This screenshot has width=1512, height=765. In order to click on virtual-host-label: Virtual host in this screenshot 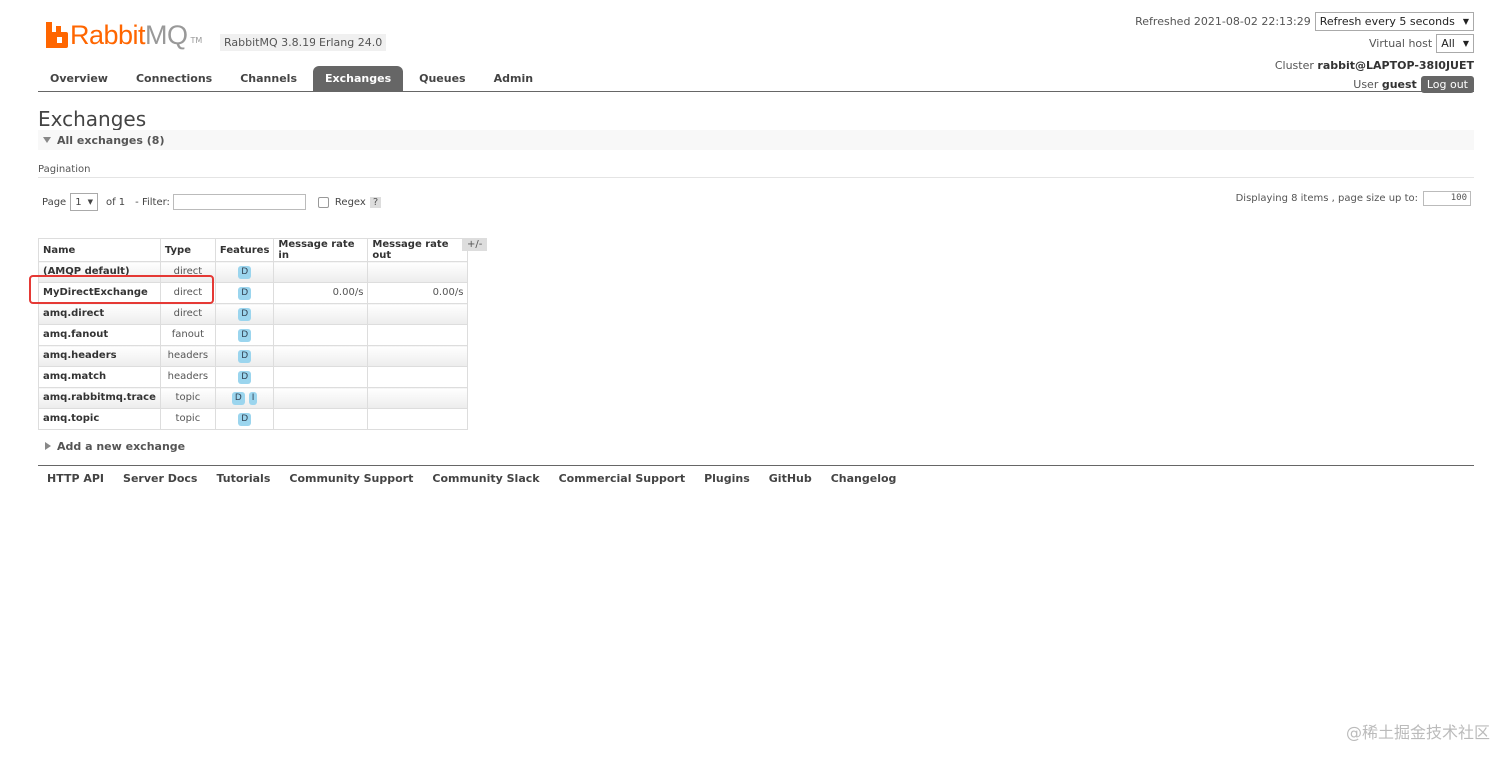, I will do `click(1401, 43)`.